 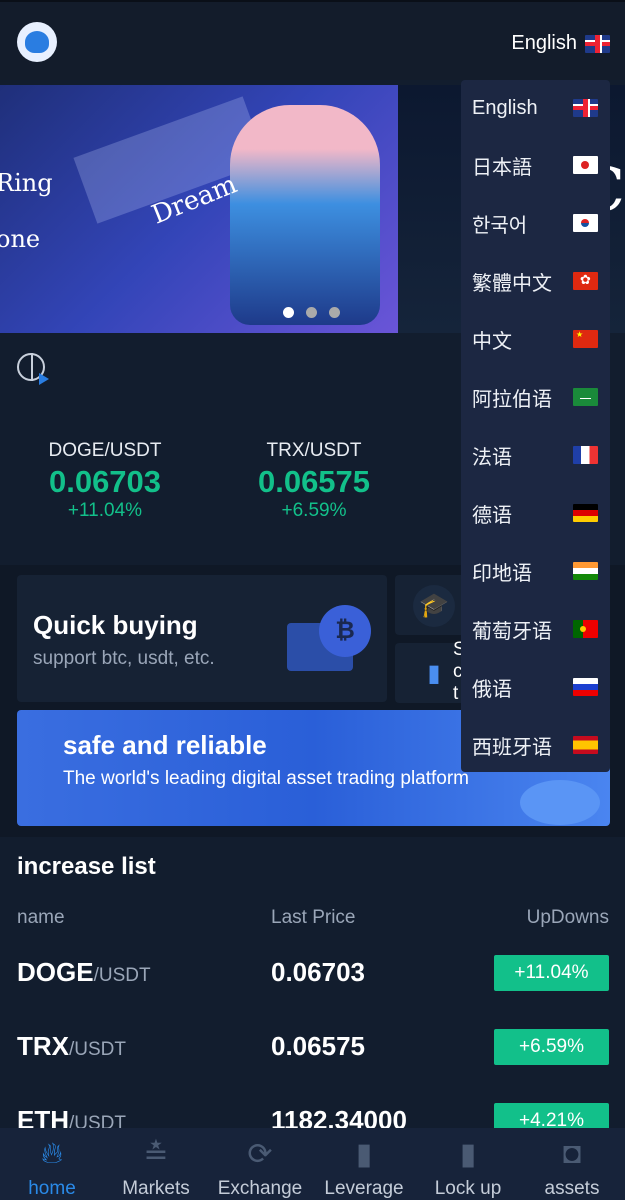 I want to click on nav-assets: ◘ assets, so click(x=572, y=1164).